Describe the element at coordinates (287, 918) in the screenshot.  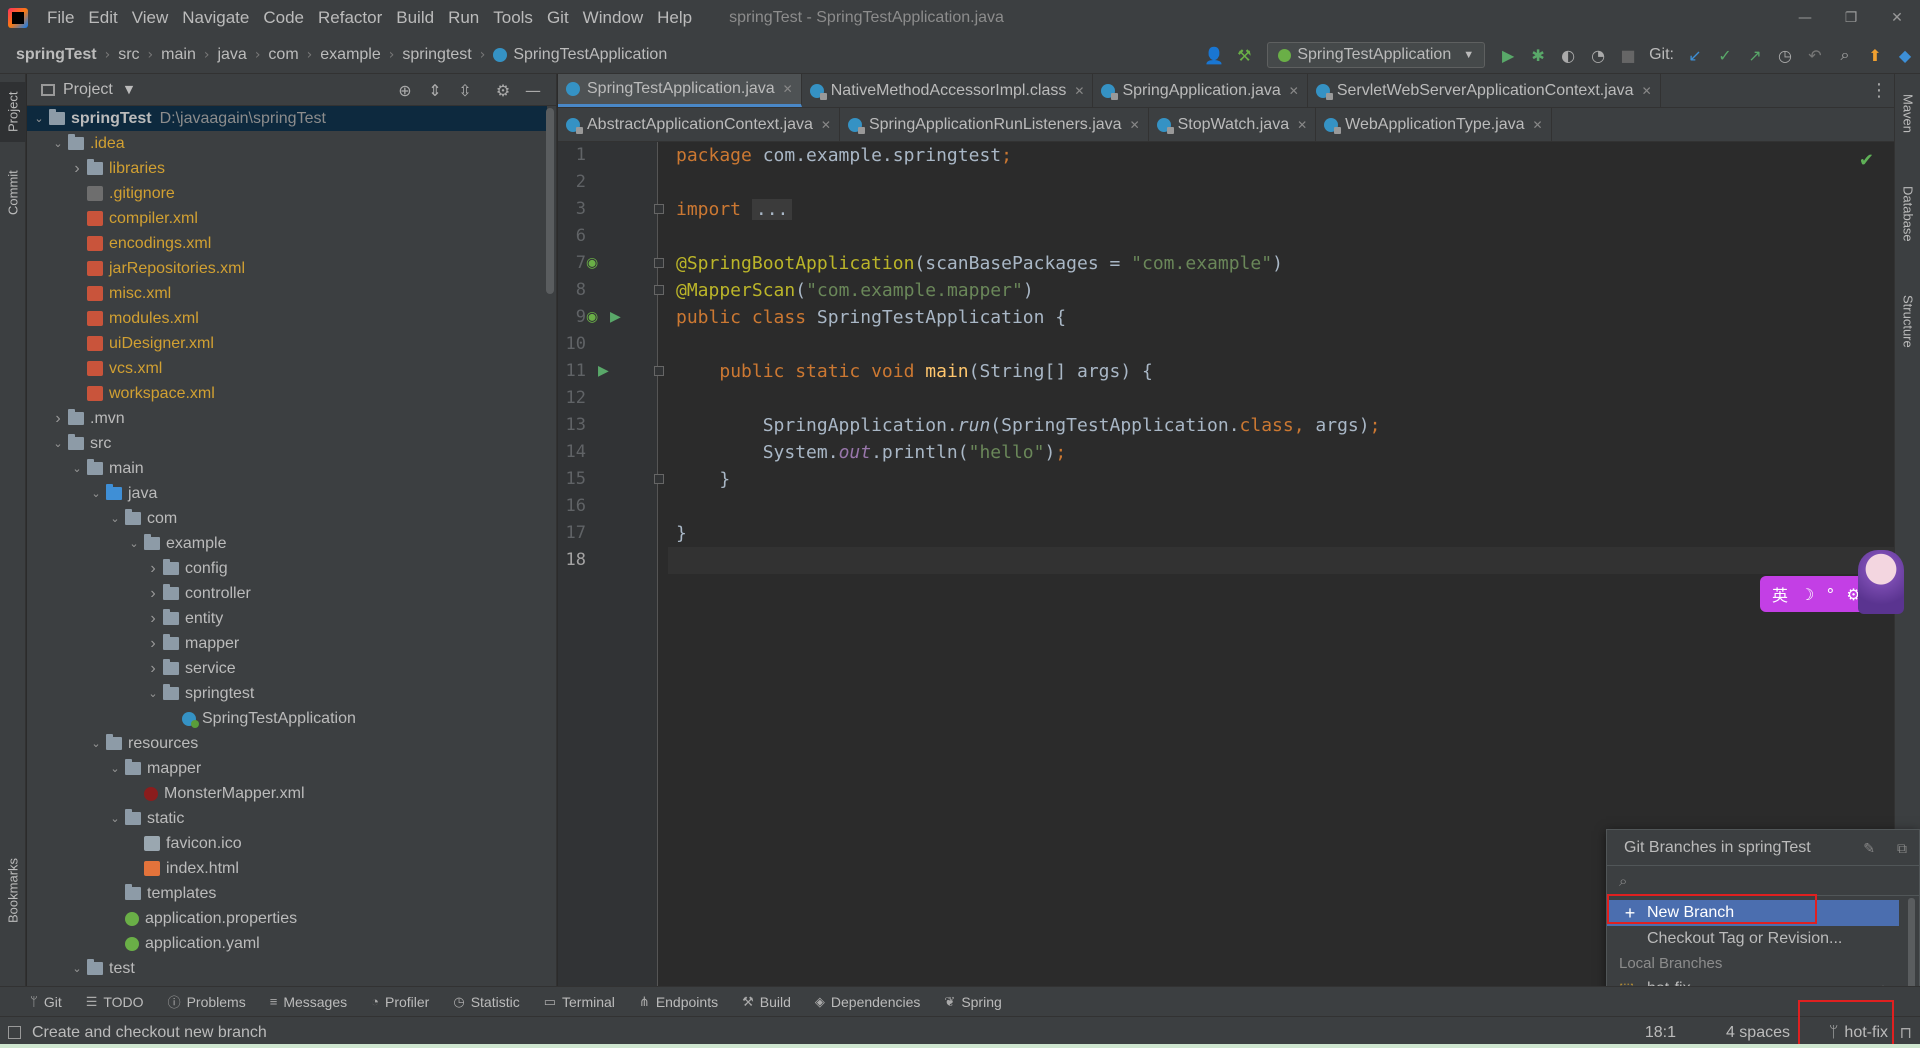
I see `tree-item: application.properties` at that location.